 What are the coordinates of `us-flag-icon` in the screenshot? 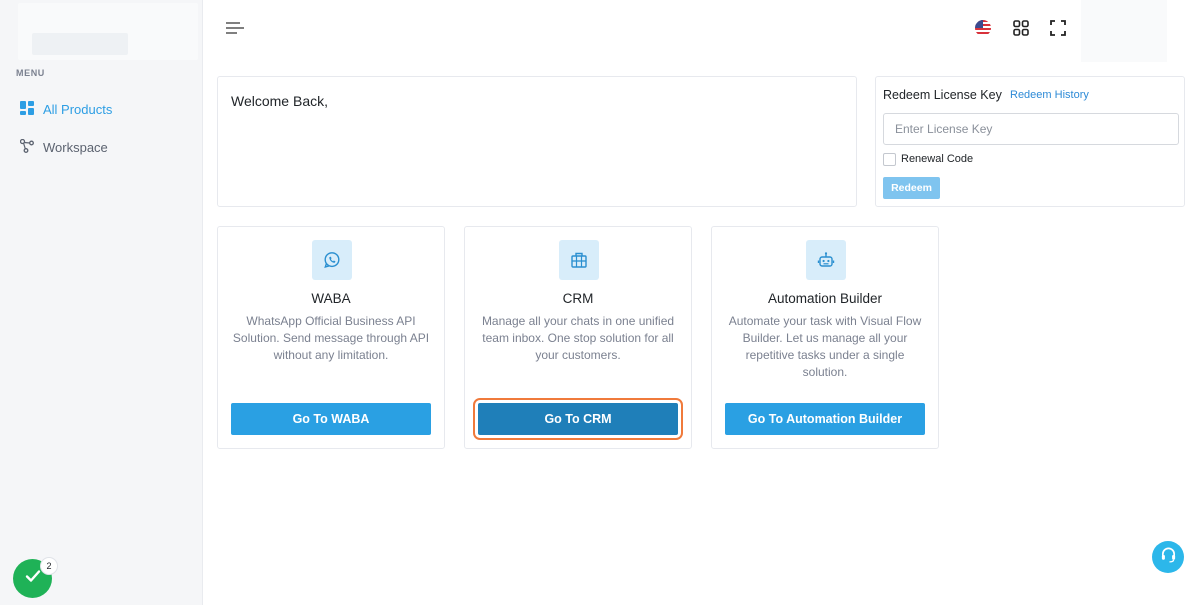 It's located at (983, 28).